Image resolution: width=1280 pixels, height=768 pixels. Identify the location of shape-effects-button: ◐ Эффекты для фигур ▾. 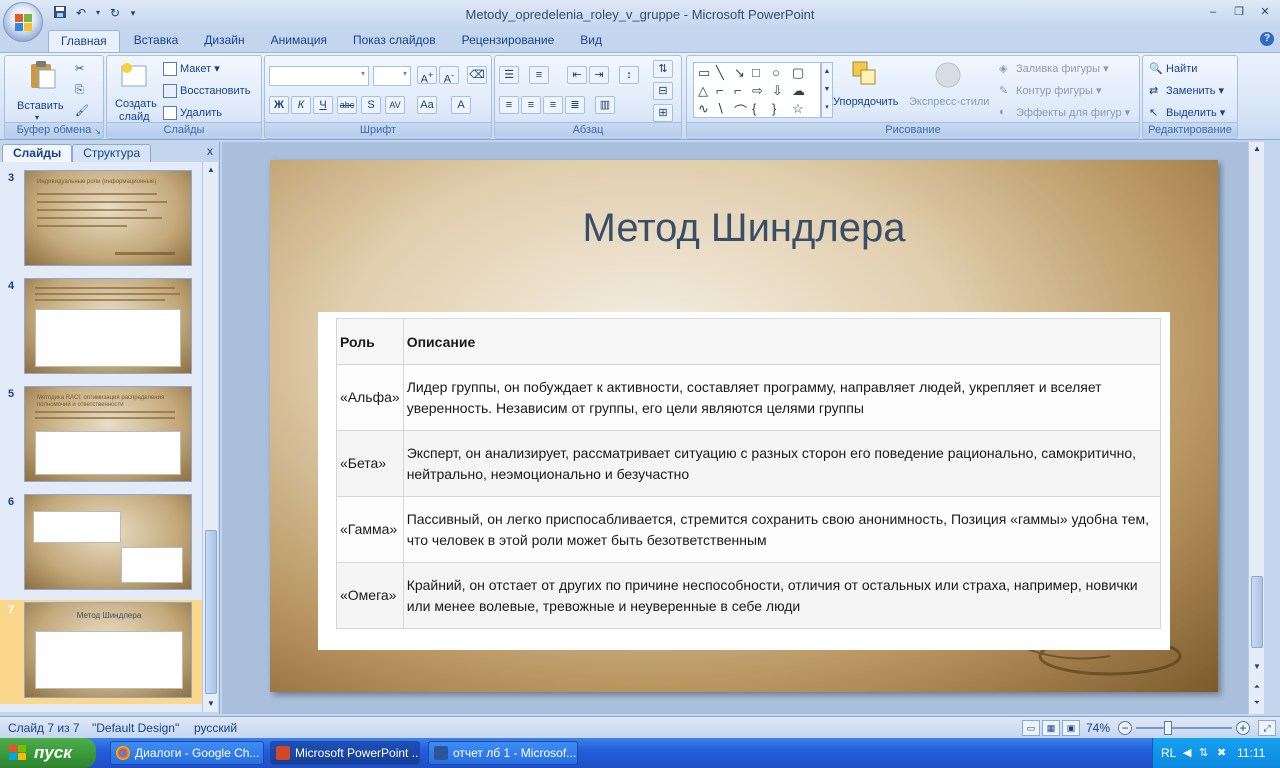
(1064, 113).